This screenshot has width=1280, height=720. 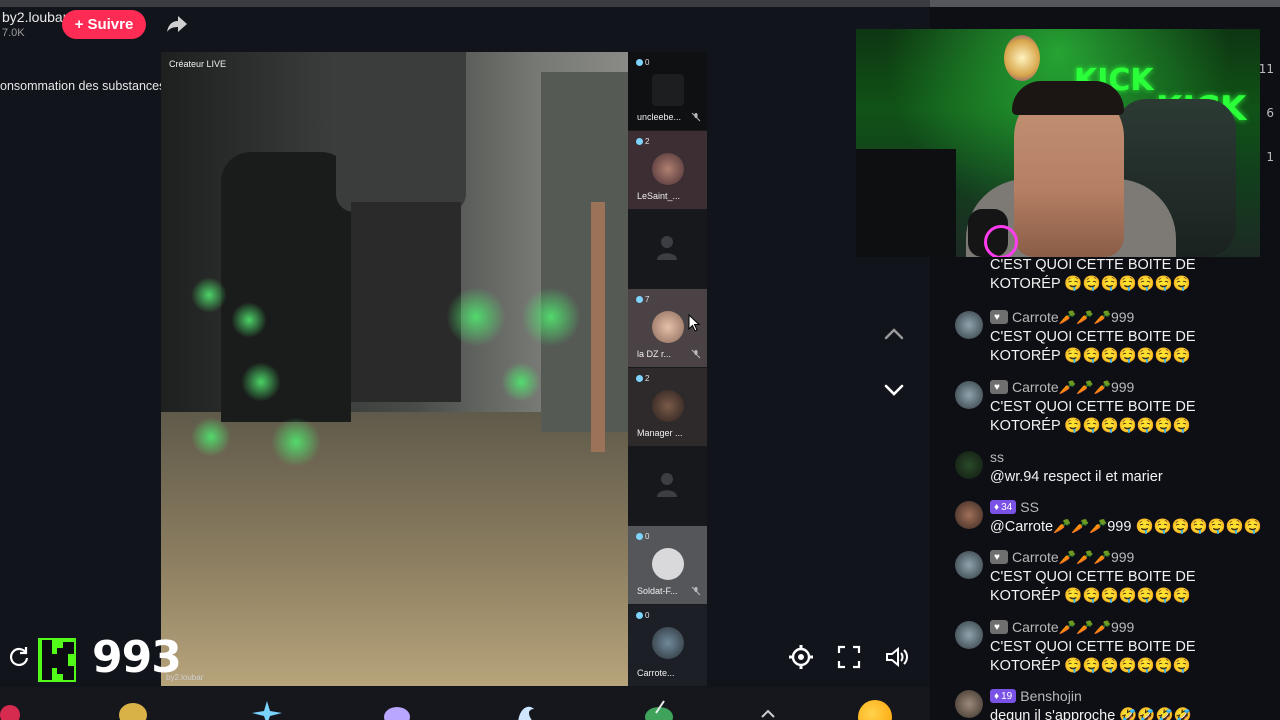 I want to click on video-person-shirt, so click(x=401, y=132).